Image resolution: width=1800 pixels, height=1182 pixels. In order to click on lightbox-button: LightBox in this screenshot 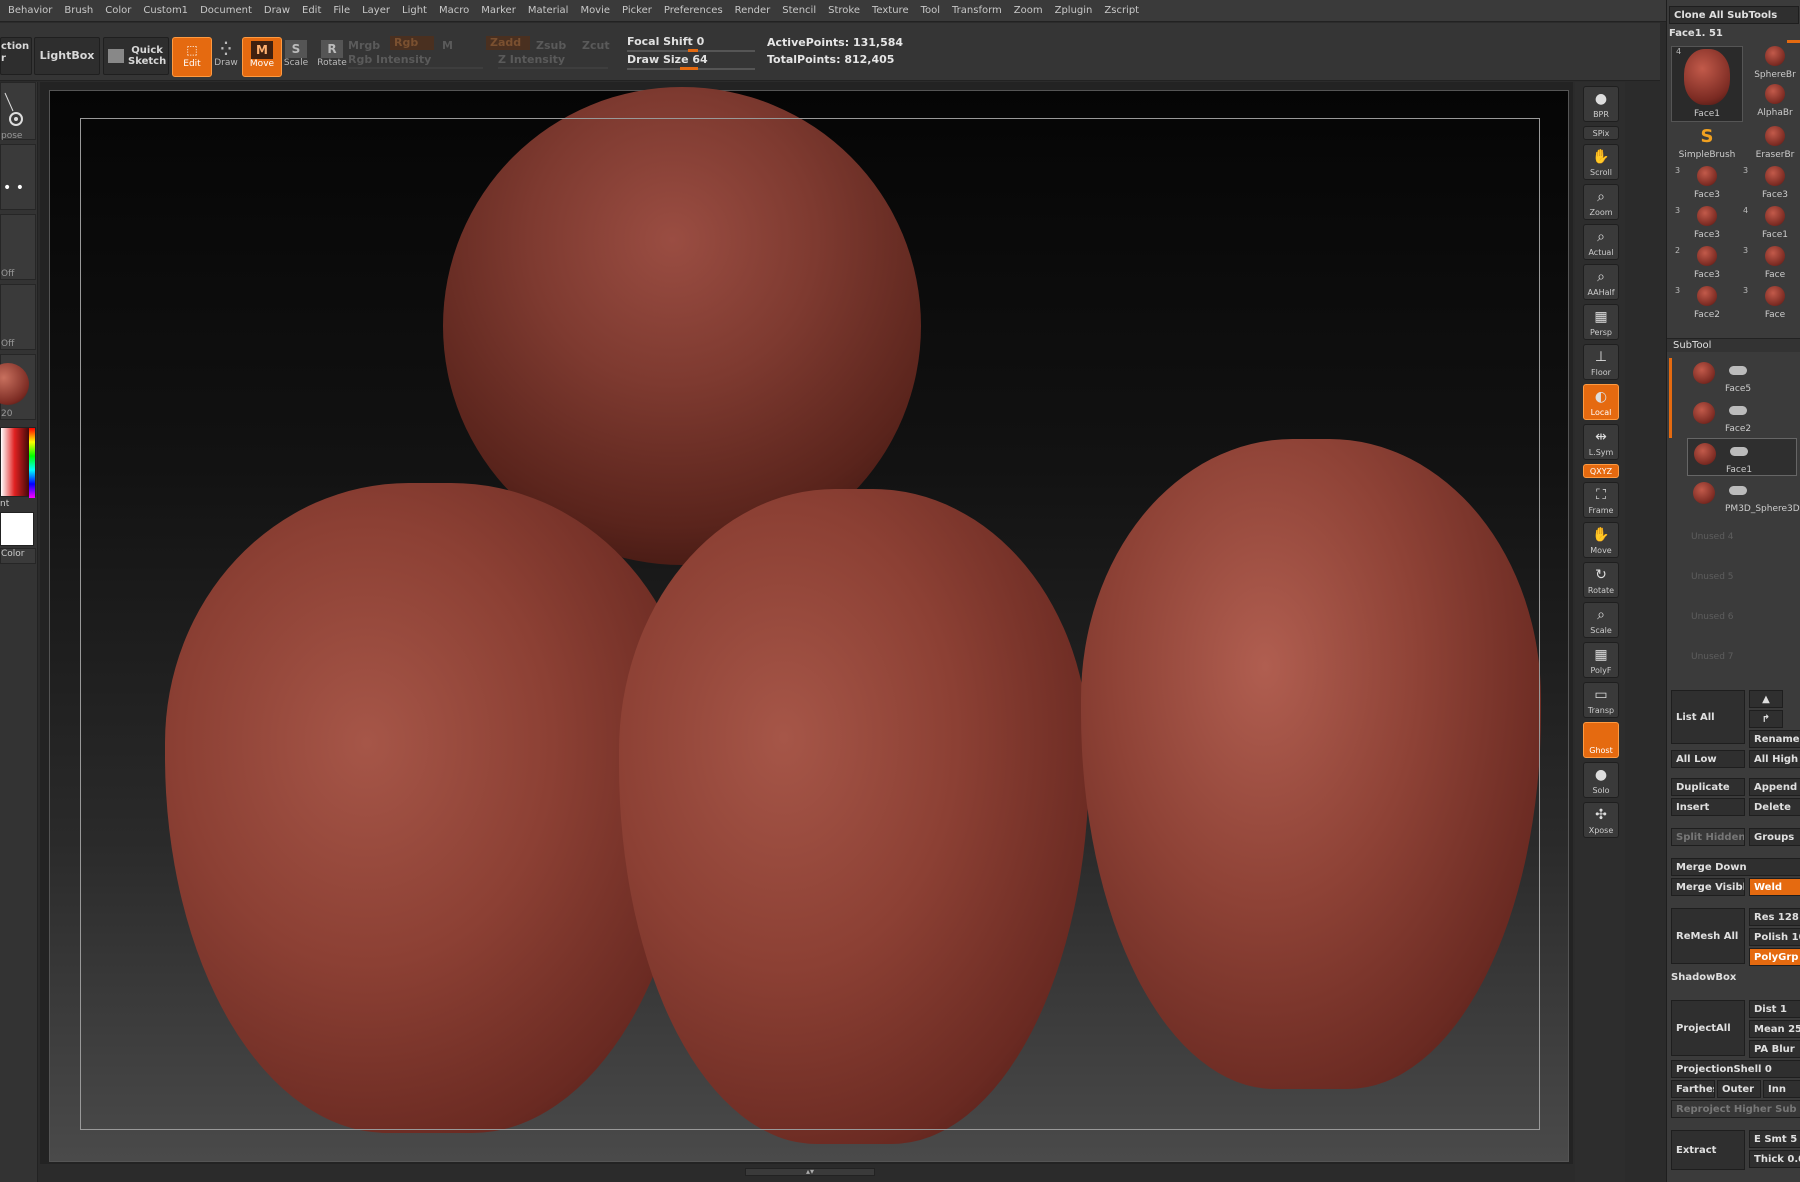, I will do `click(67, 56)`.